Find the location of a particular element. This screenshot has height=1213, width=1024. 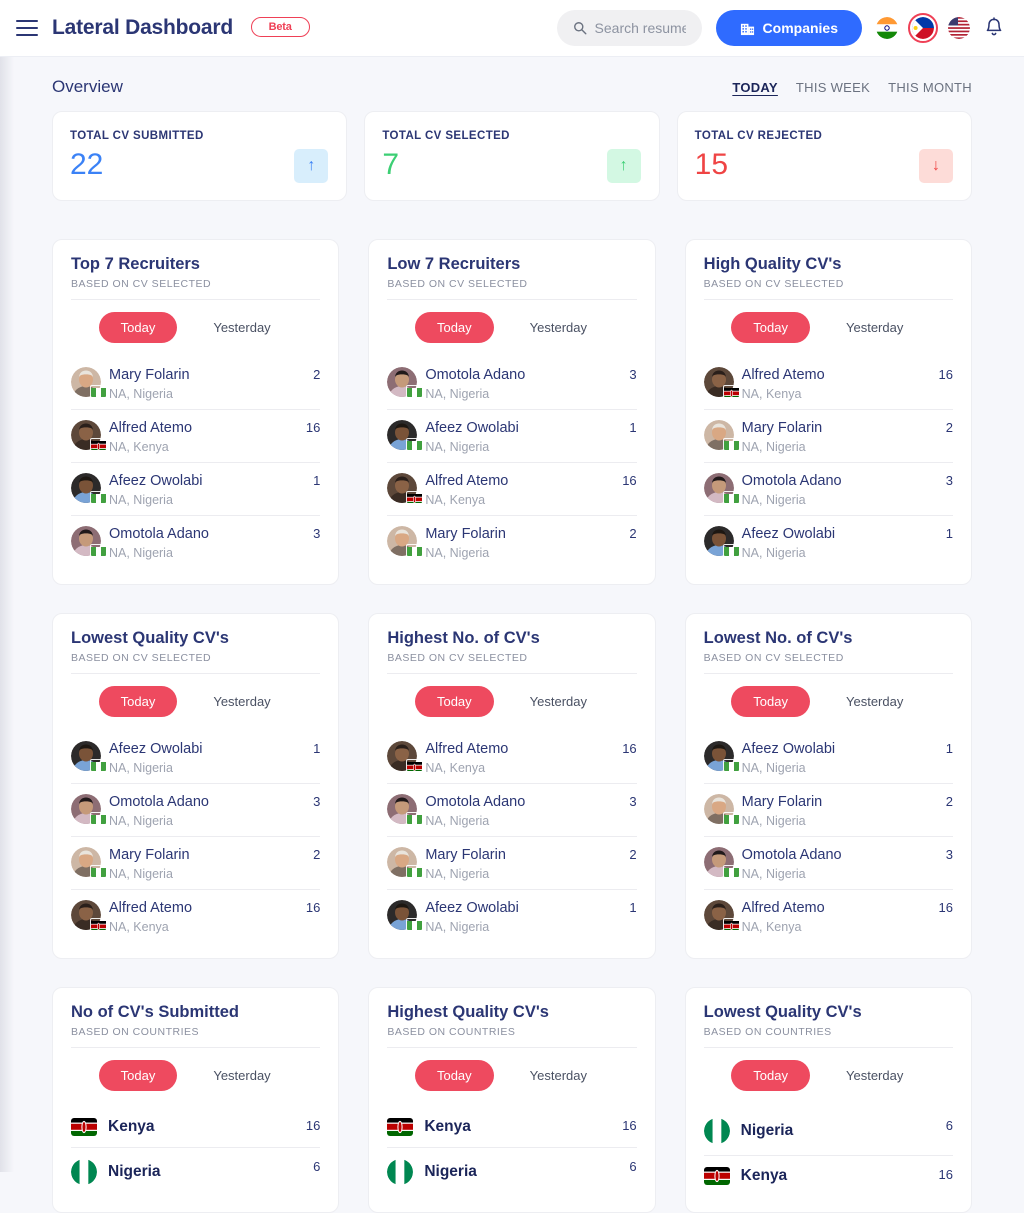

stat-card-value: 7 is located at coordinates (391, 164).